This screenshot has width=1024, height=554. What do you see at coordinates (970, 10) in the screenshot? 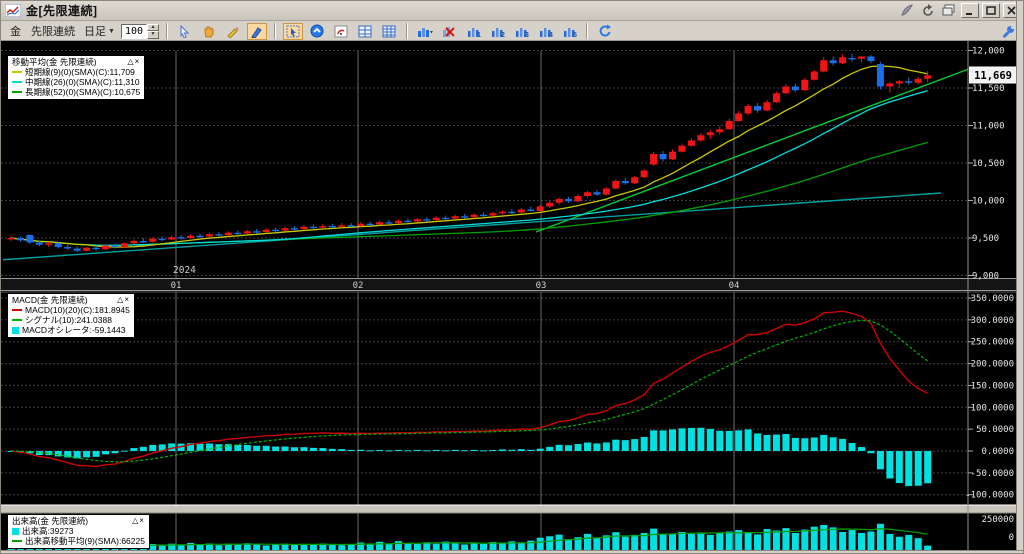
I see `minimize-button` at bounding box center [970, 10].